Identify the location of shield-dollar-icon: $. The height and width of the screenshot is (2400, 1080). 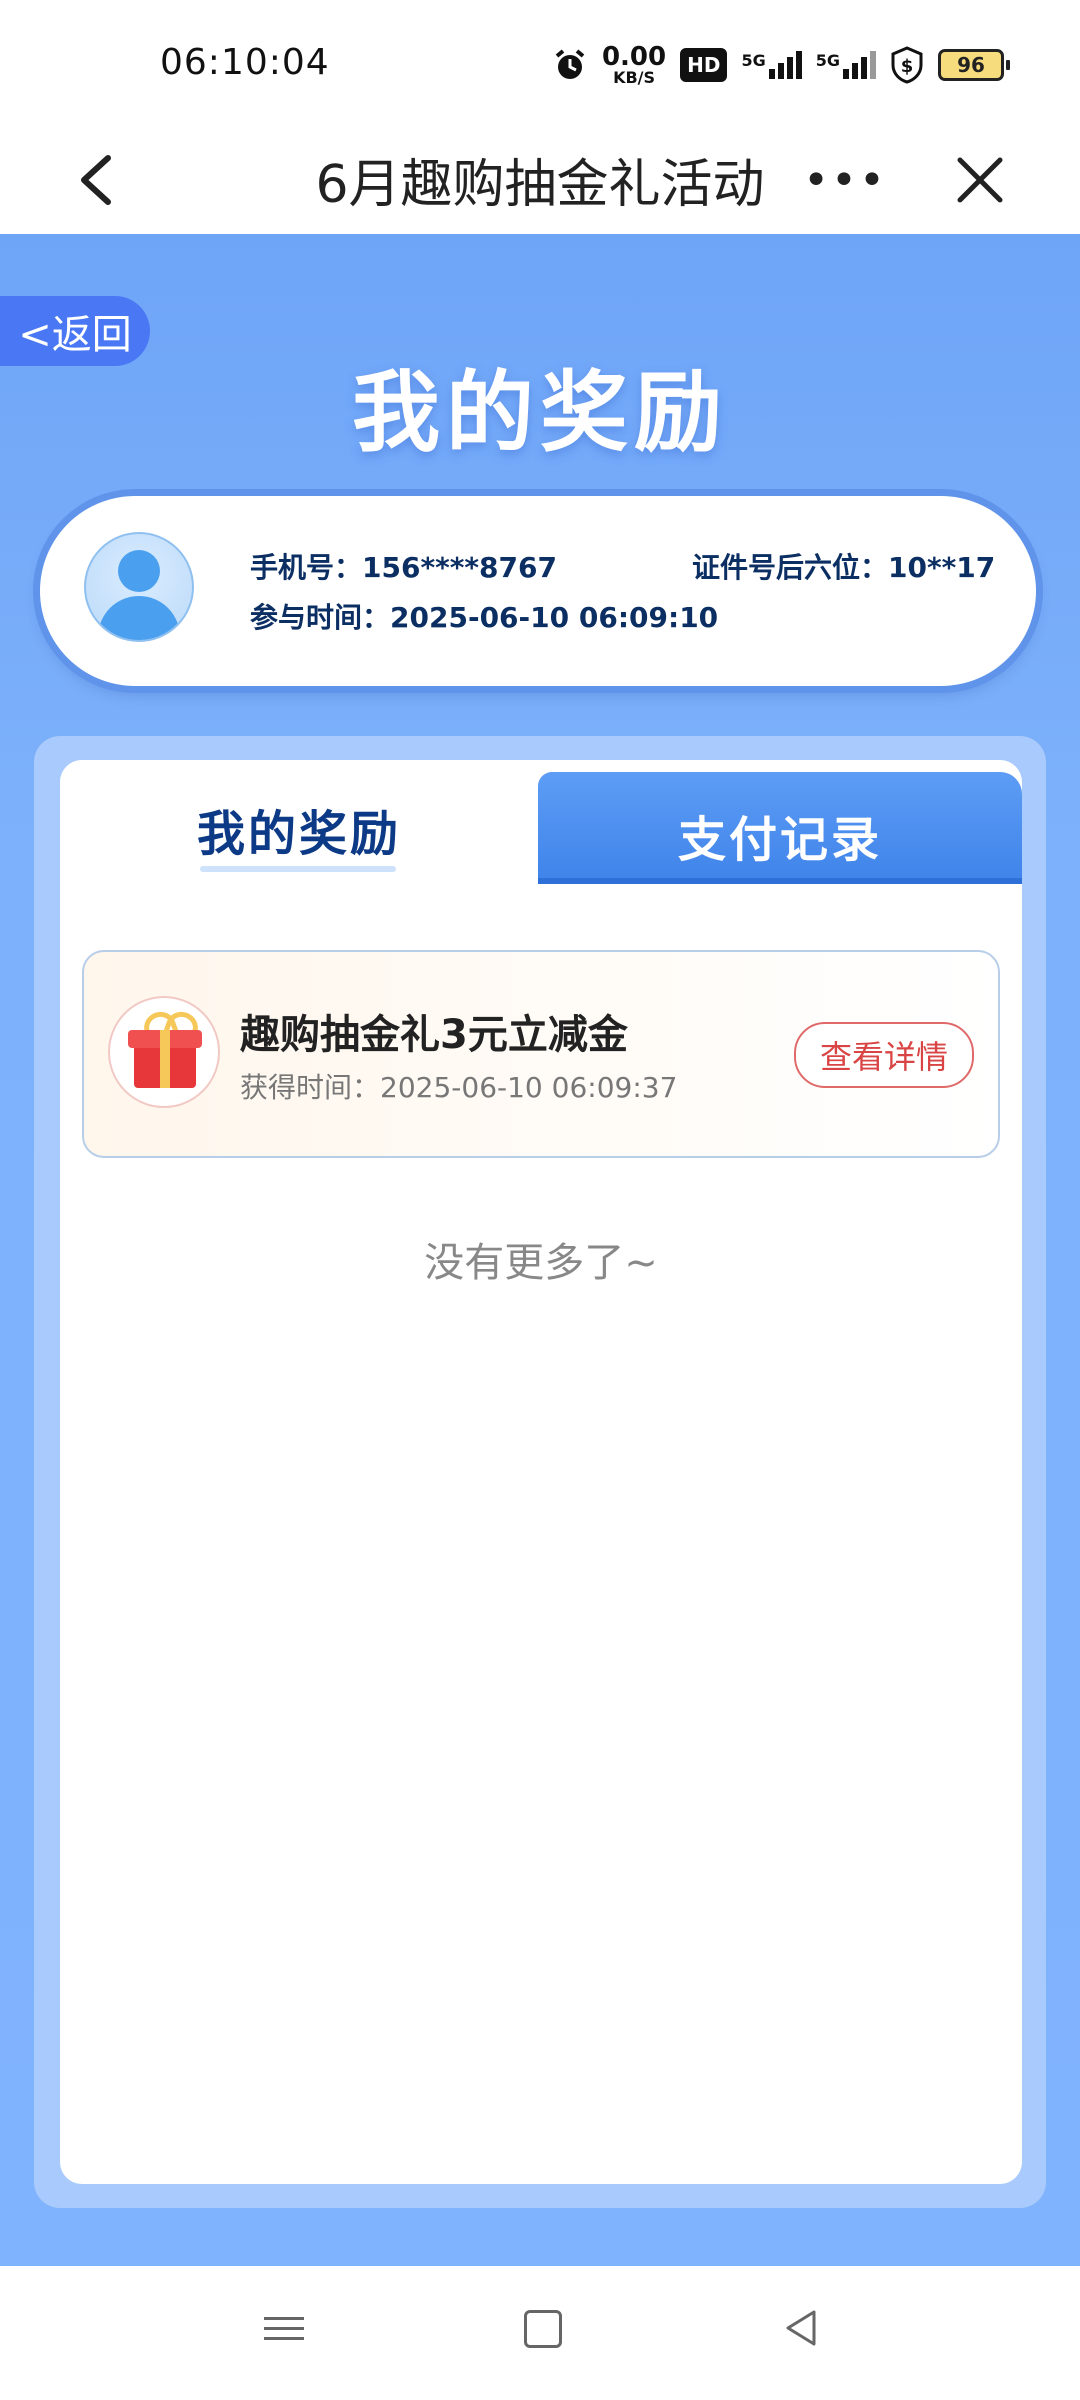
(907, 65).